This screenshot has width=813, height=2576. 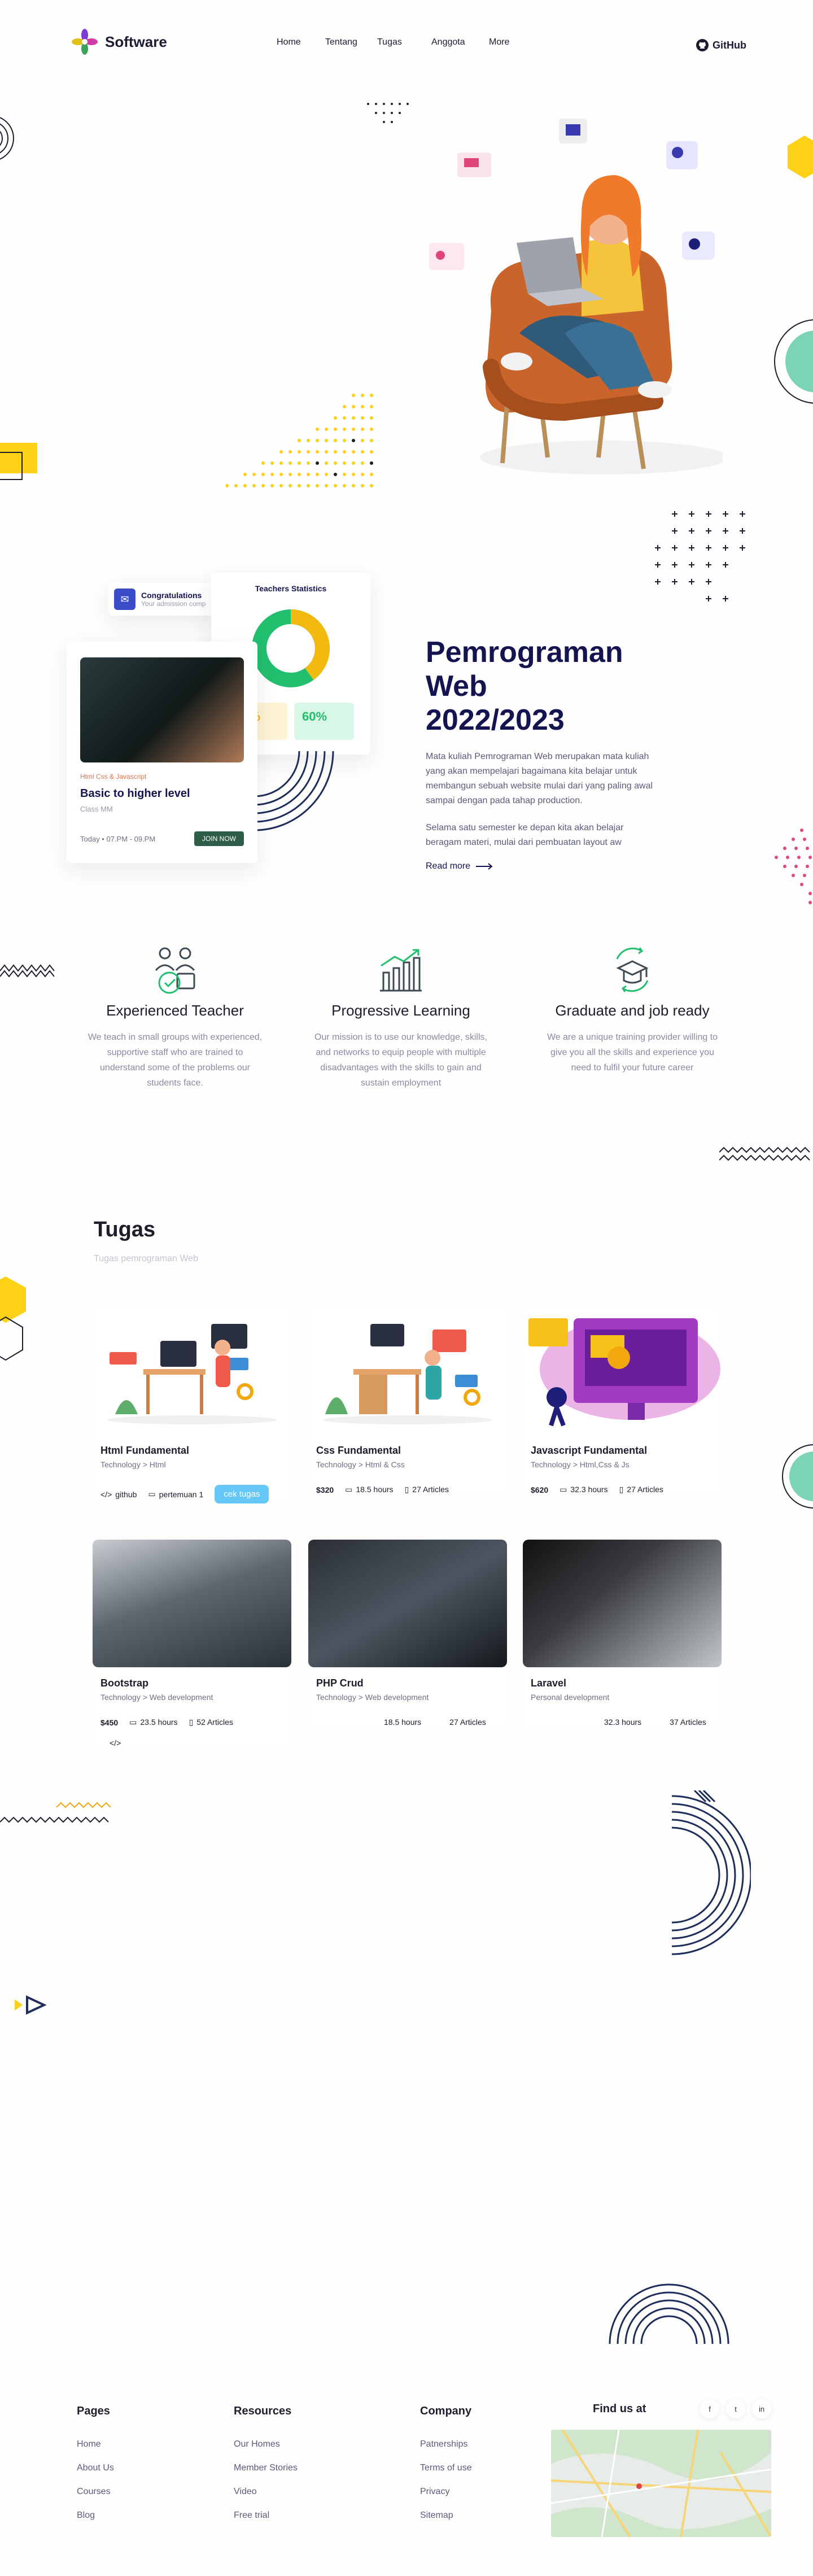 What do you see at coordinates (159, 1722) in the screenshot?
I see `course-hours: 23.5 hours` at bounding box center [159, 1722].